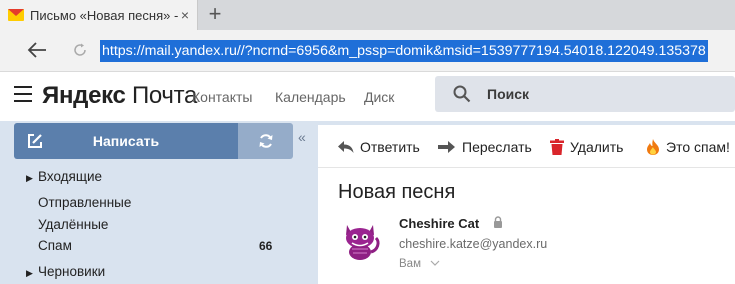 This screenshot has height=284, width=735. I want to click on folder-spam: Спам, so click(55, 245).